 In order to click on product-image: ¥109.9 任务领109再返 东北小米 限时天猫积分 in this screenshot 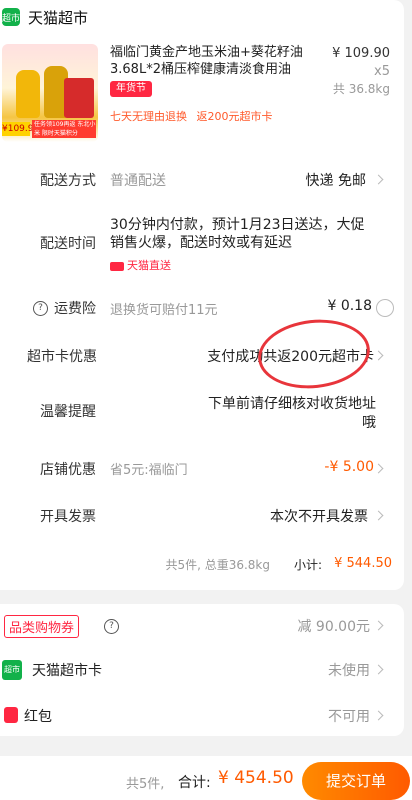, I will do `click(50, 93)`.